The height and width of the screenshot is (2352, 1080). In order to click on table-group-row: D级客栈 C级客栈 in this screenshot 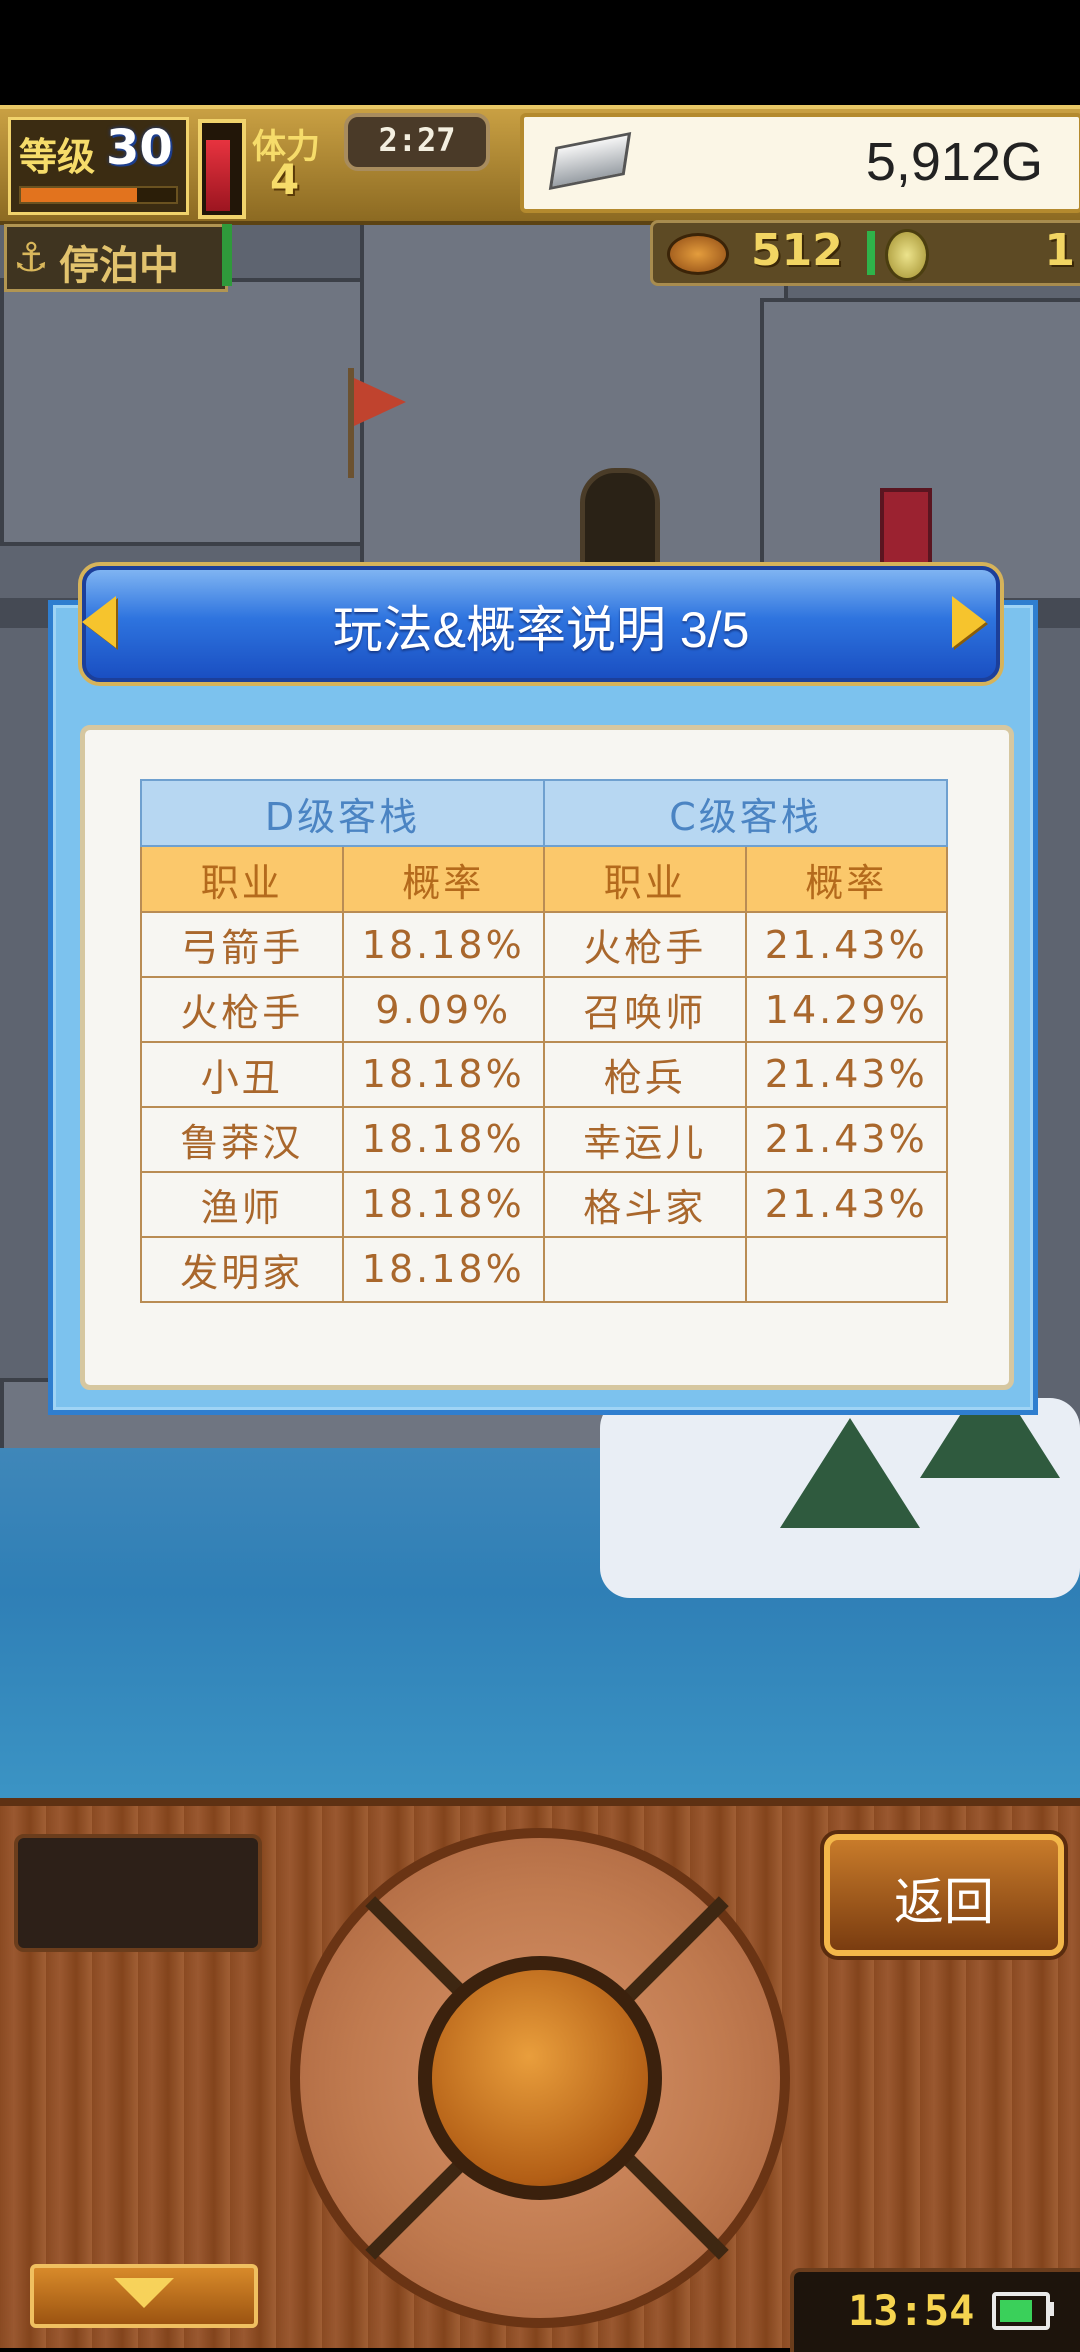, I will do `click(544, 813)`.